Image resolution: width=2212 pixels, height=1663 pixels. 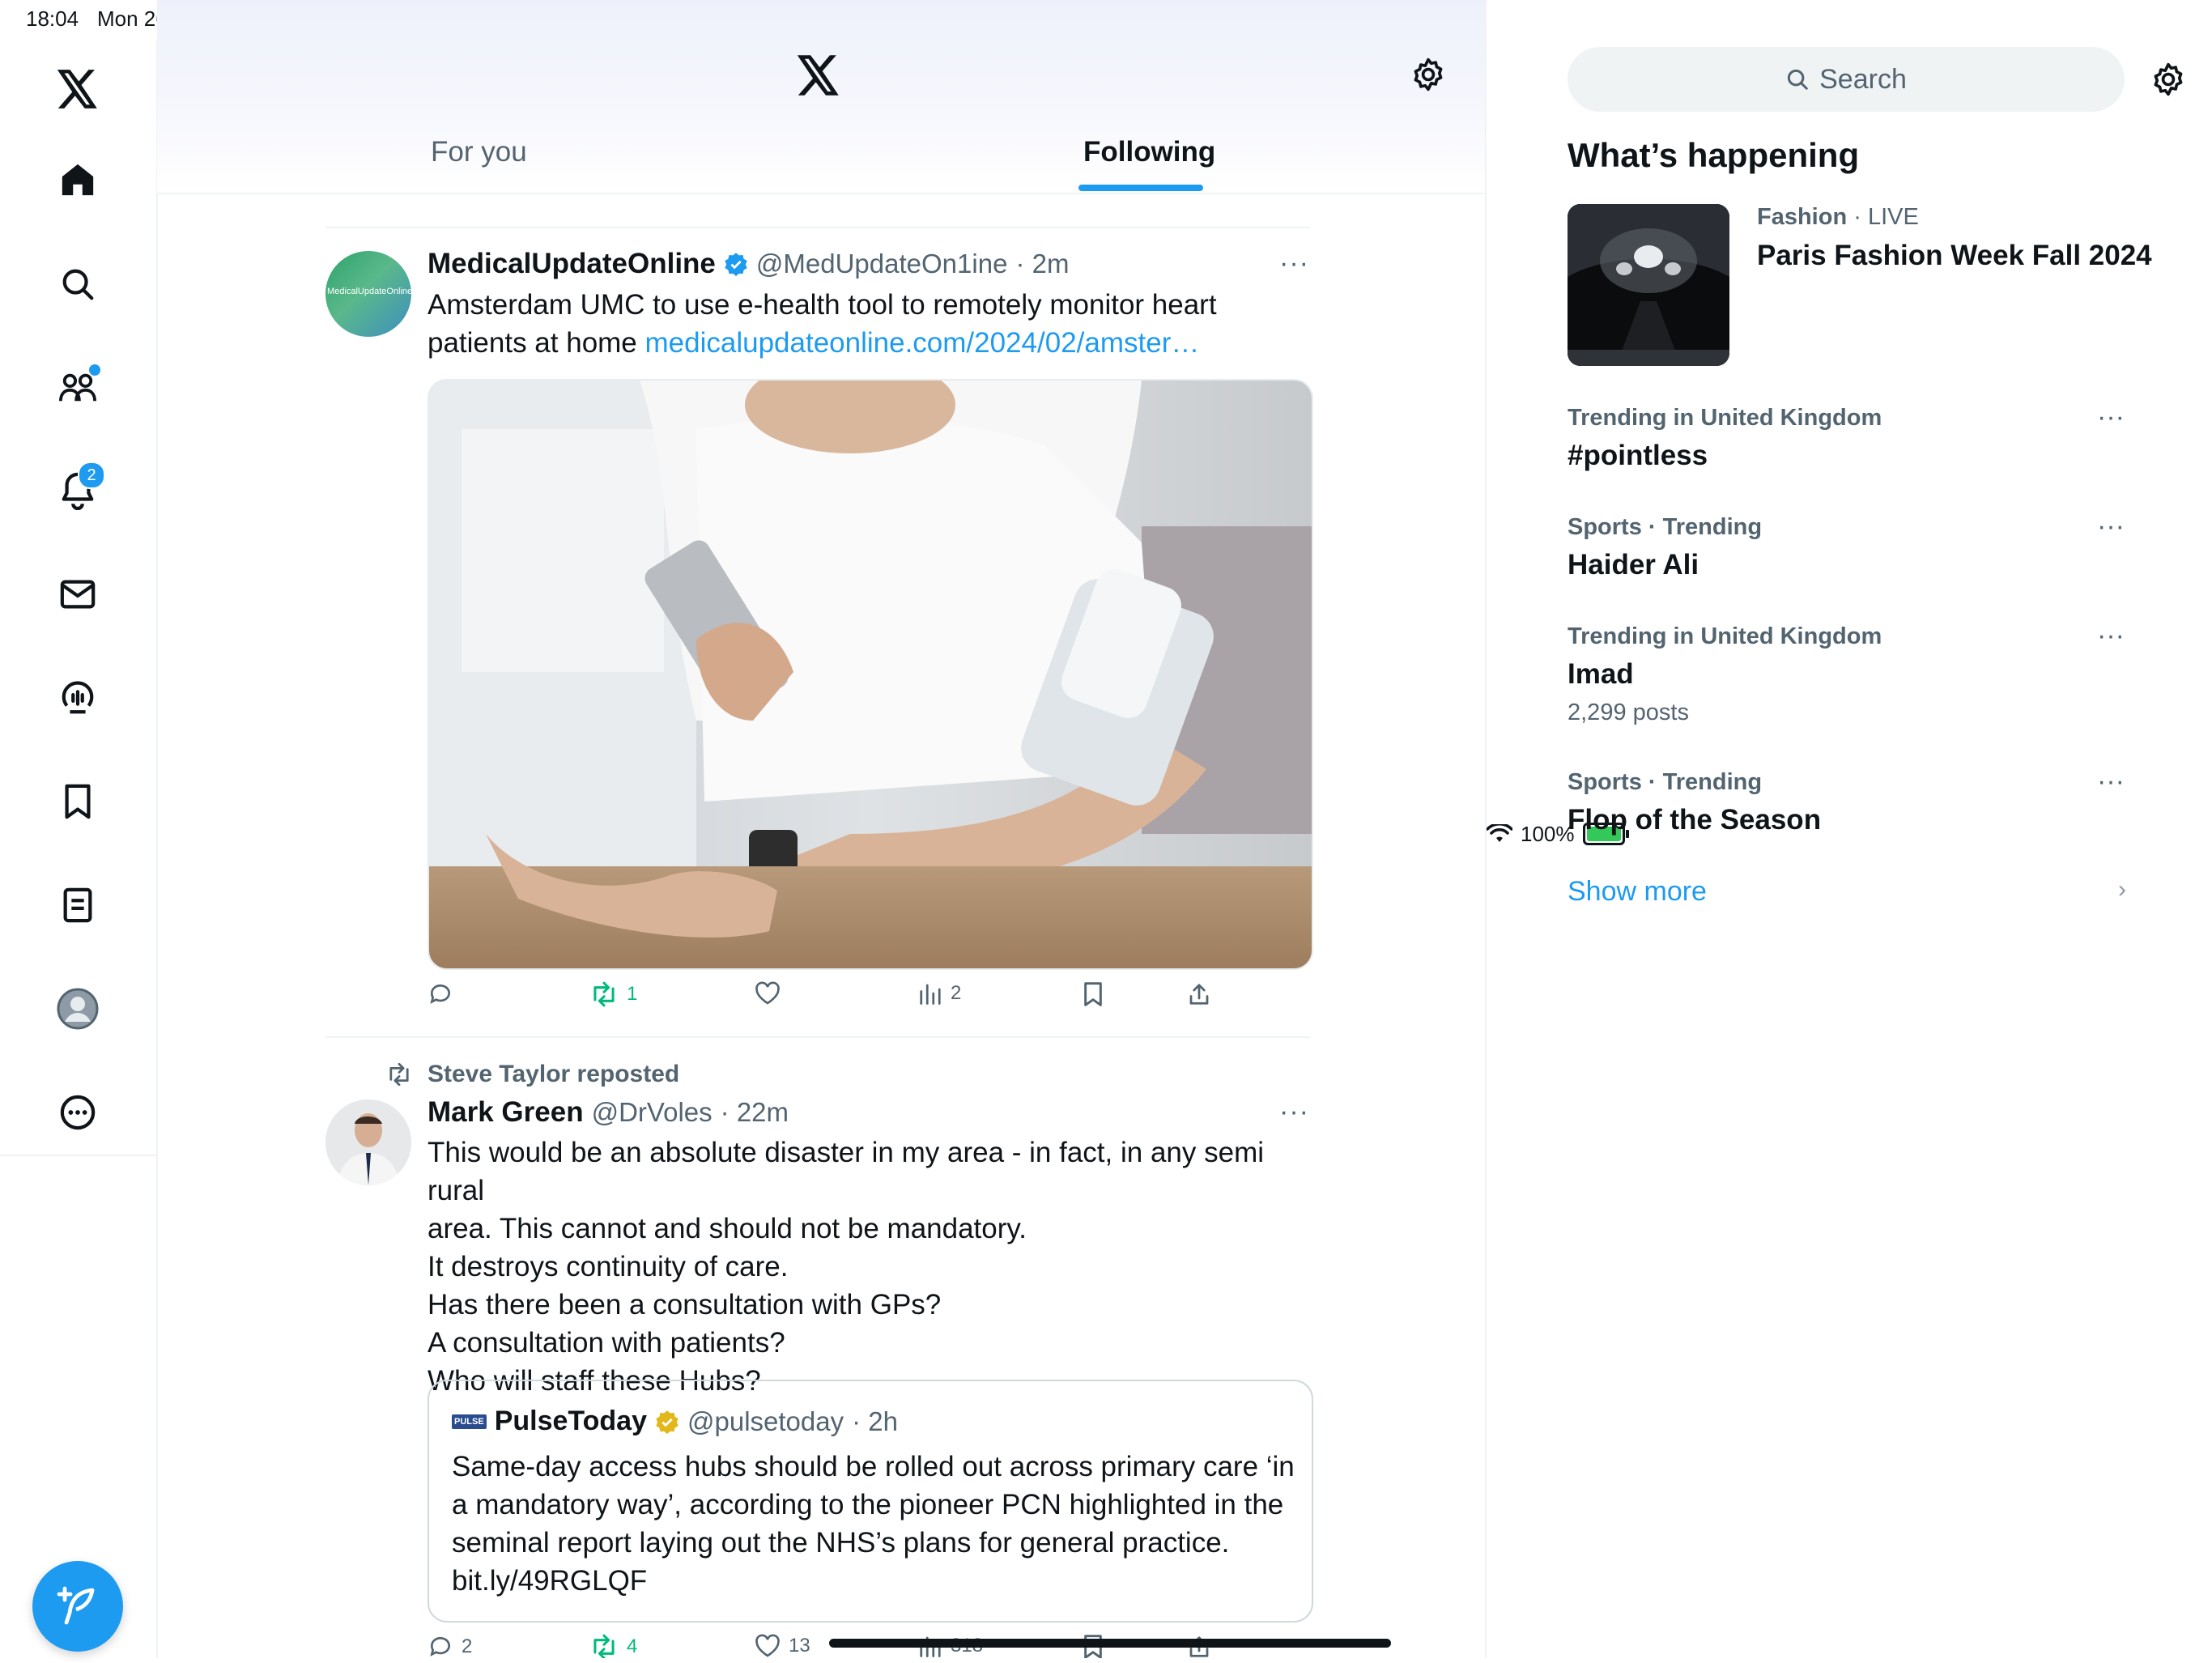 What do you see at coordinates (755, 1112) in the screenshot?
I see `post-time: · 22m` at bounding box center [755, 1112].